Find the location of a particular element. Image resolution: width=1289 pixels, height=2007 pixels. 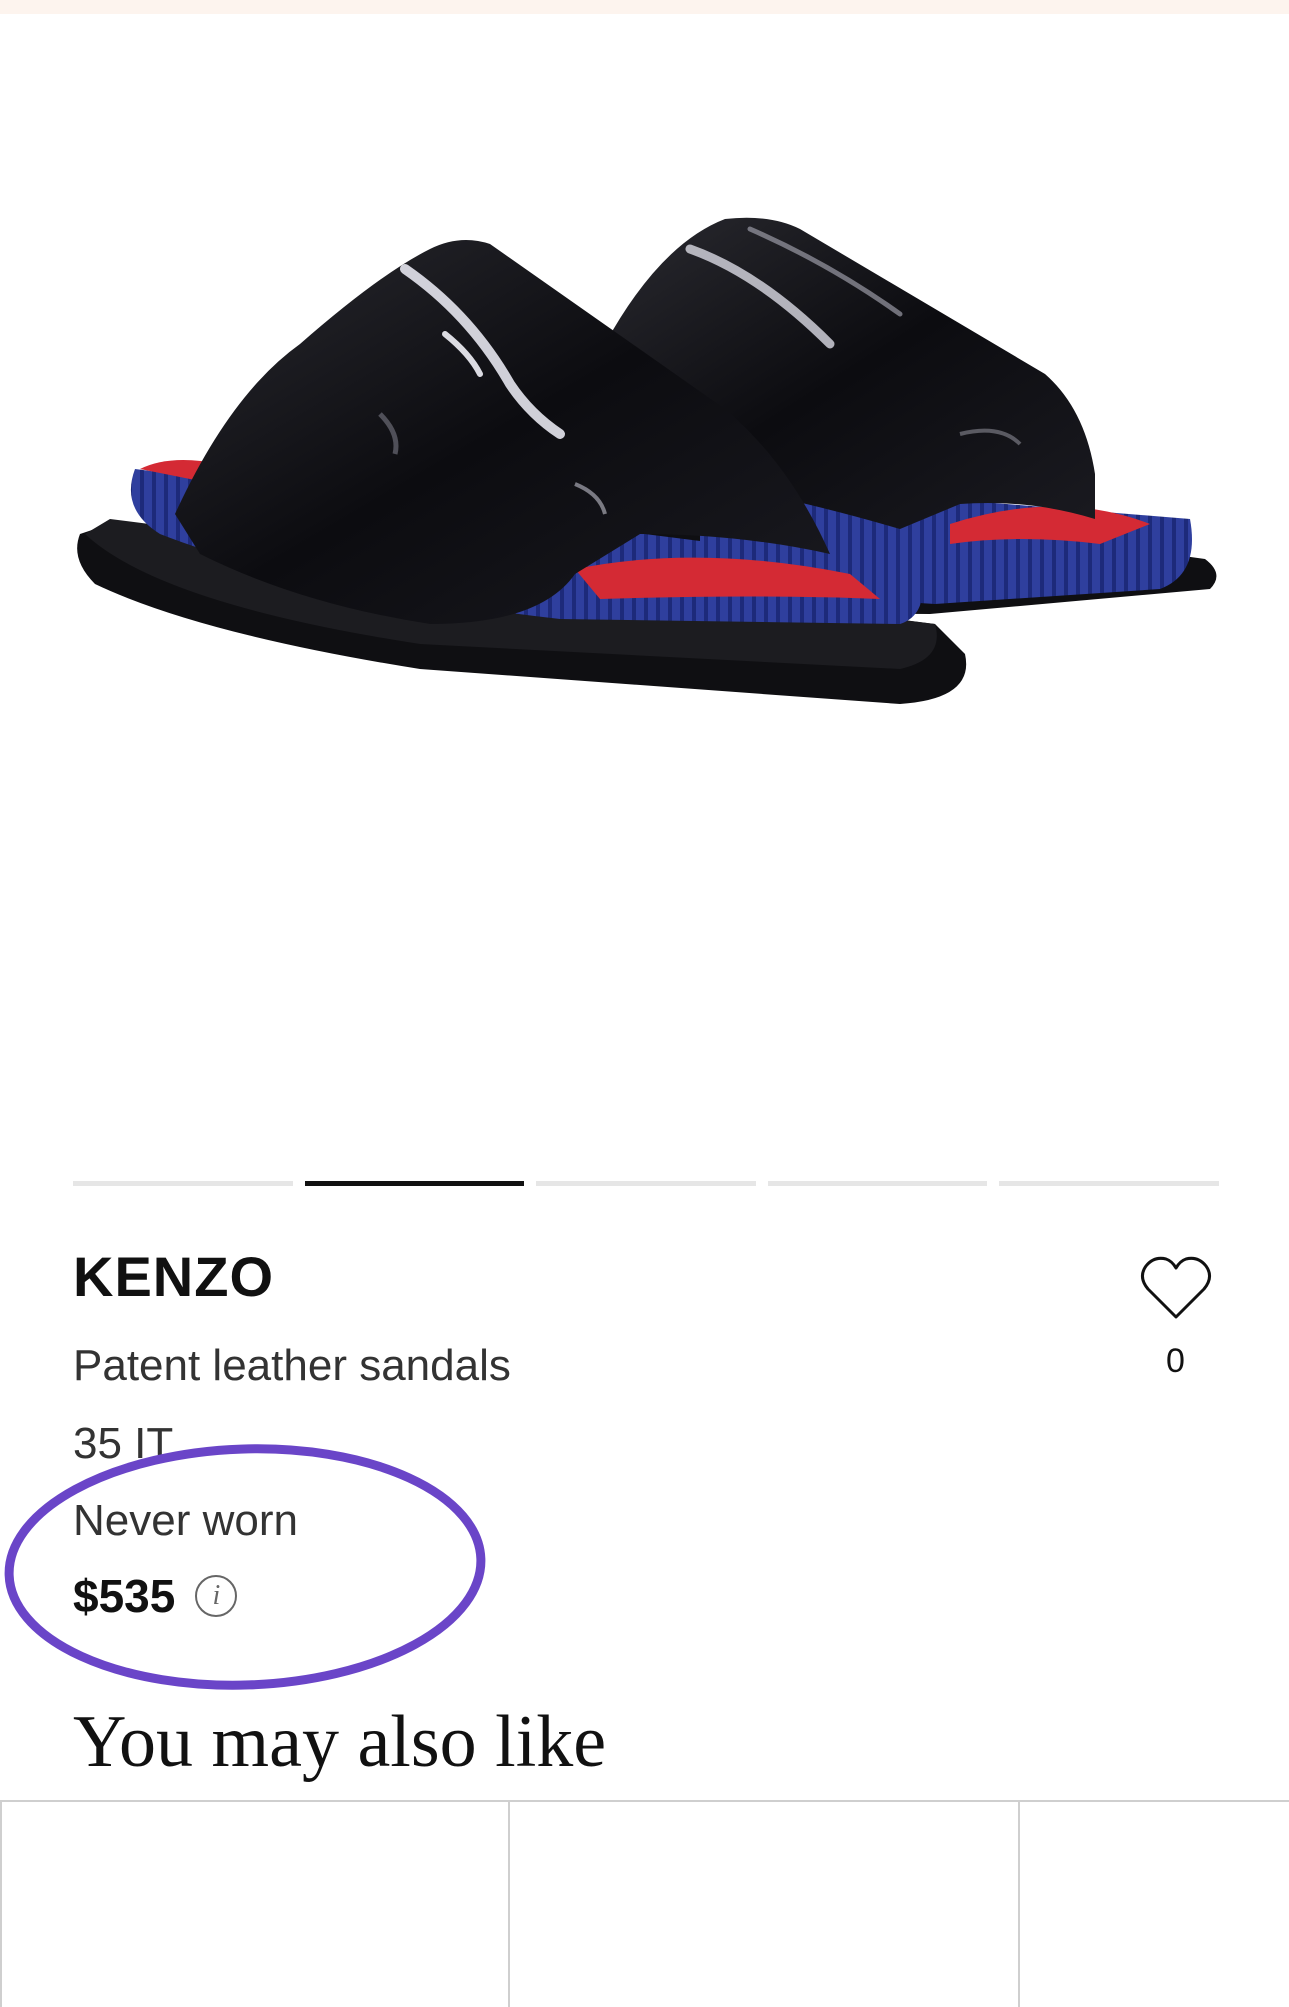

favorite-count: 0 is located at coordinates (1175, 1361).